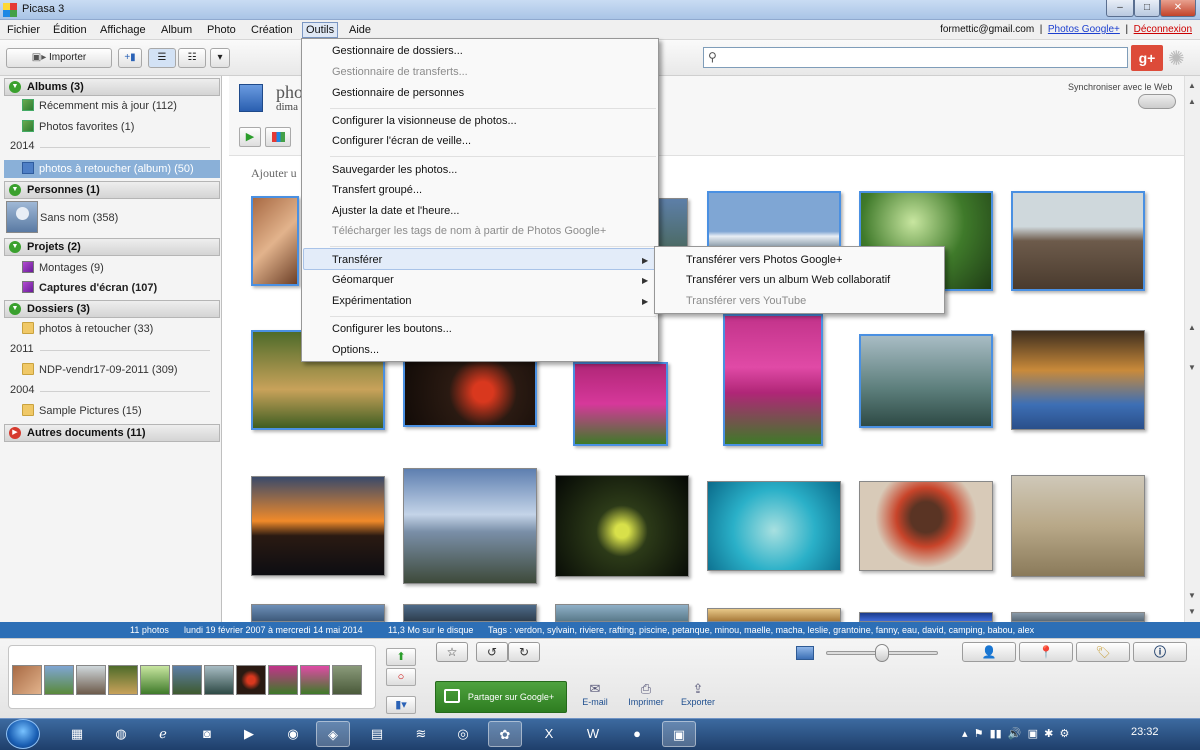 The height and width of the screenshot is (750, 1200). What do you see at coordinates (1192, 612) in the screenshot?
I see `scroll-bottom-icon: ▼` at bounding box center [1192, 612].